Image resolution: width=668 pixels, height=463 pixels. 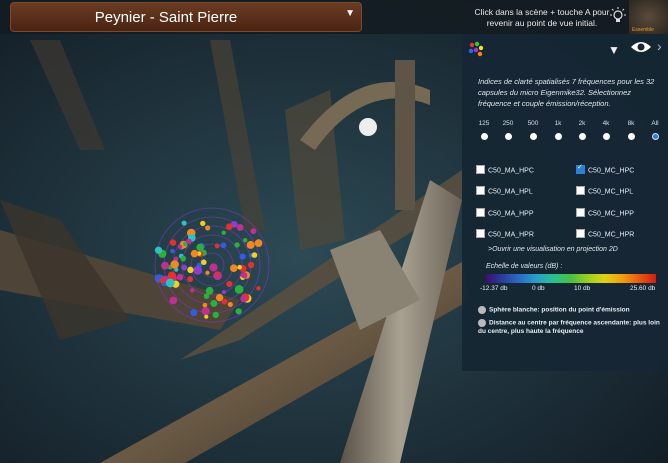 I want to click on frequency-label: 1k, so click(x=558, y=123).